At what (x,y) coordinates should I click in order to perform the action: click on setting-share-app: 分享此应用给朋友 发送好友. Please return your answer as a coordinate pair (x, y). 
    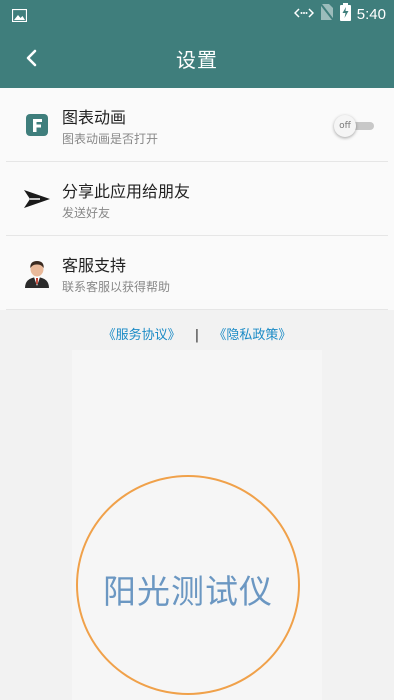
    Looking at the image, I should click on (197, 199).